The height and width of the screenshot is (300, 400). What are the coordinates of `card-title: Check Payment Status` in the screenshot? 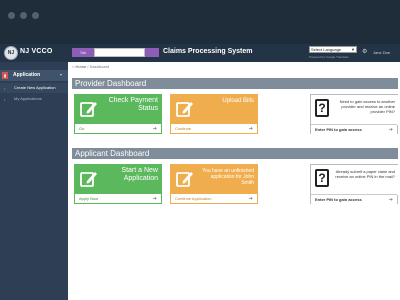 It's located at (133, 104).